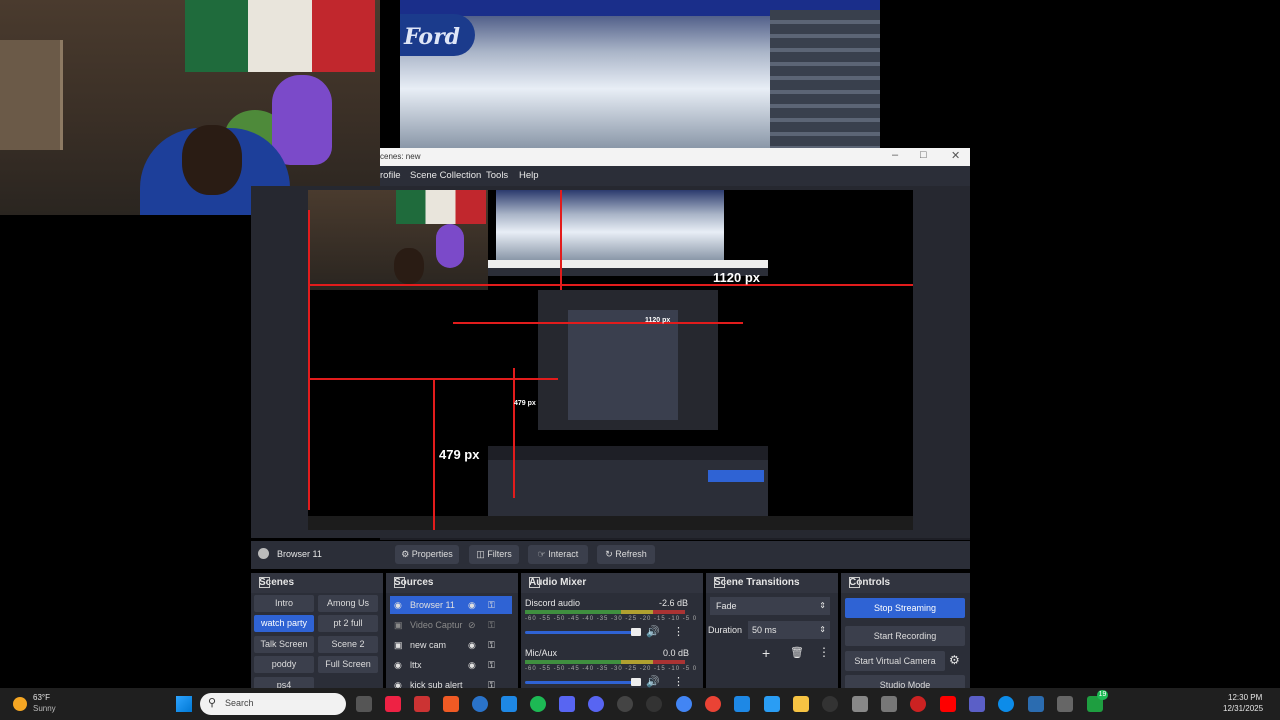  What do you see at coordinates (948, 704) in the screenshot?
I see `youtube-icon` at bounding box center [948, 704].